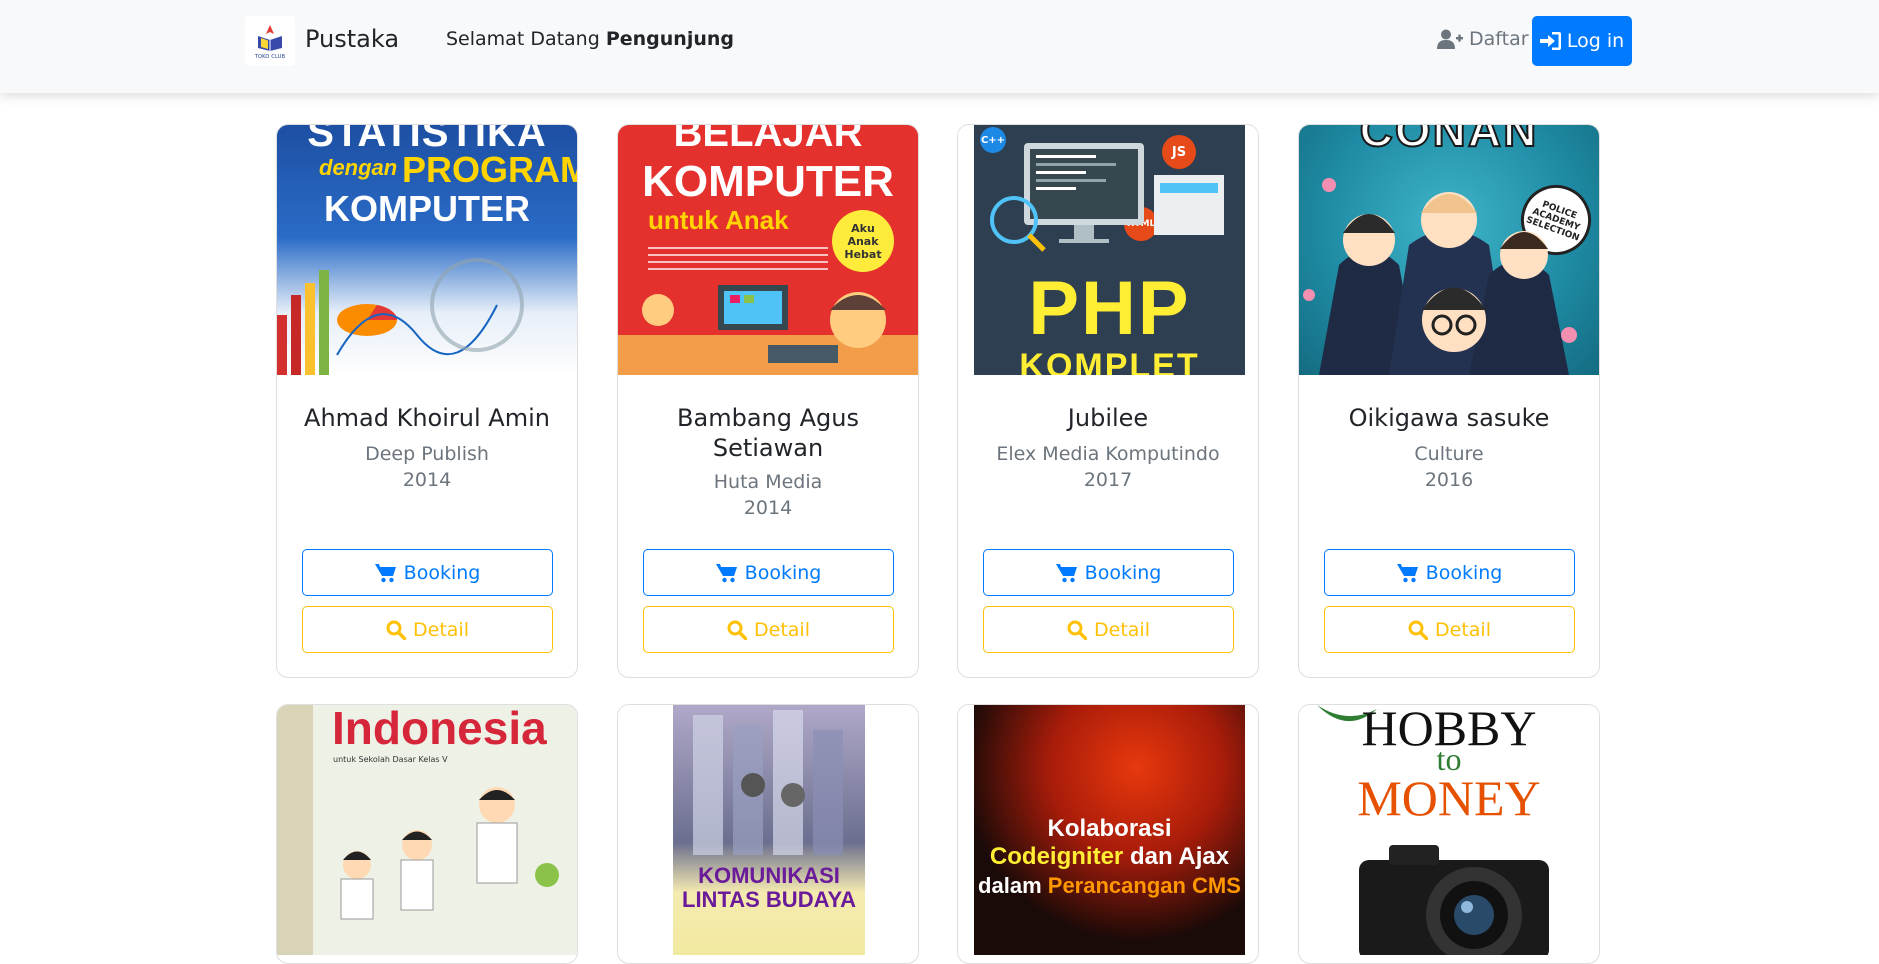  Describe the element at coordinates (1109, 361) in the screenshot. I see `cover-subtitle: KOMPLET` at that location.